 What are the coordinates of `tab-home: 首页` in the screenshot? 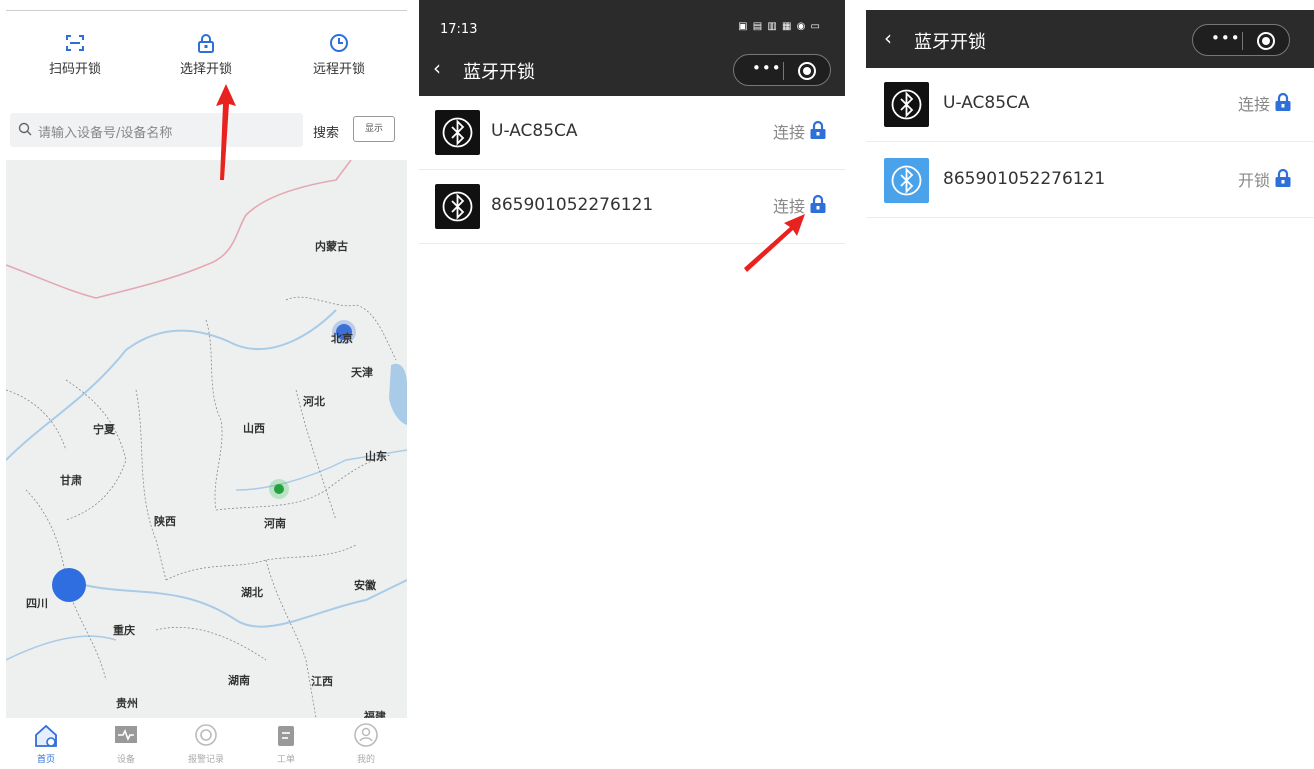 It's located at (46, 743).